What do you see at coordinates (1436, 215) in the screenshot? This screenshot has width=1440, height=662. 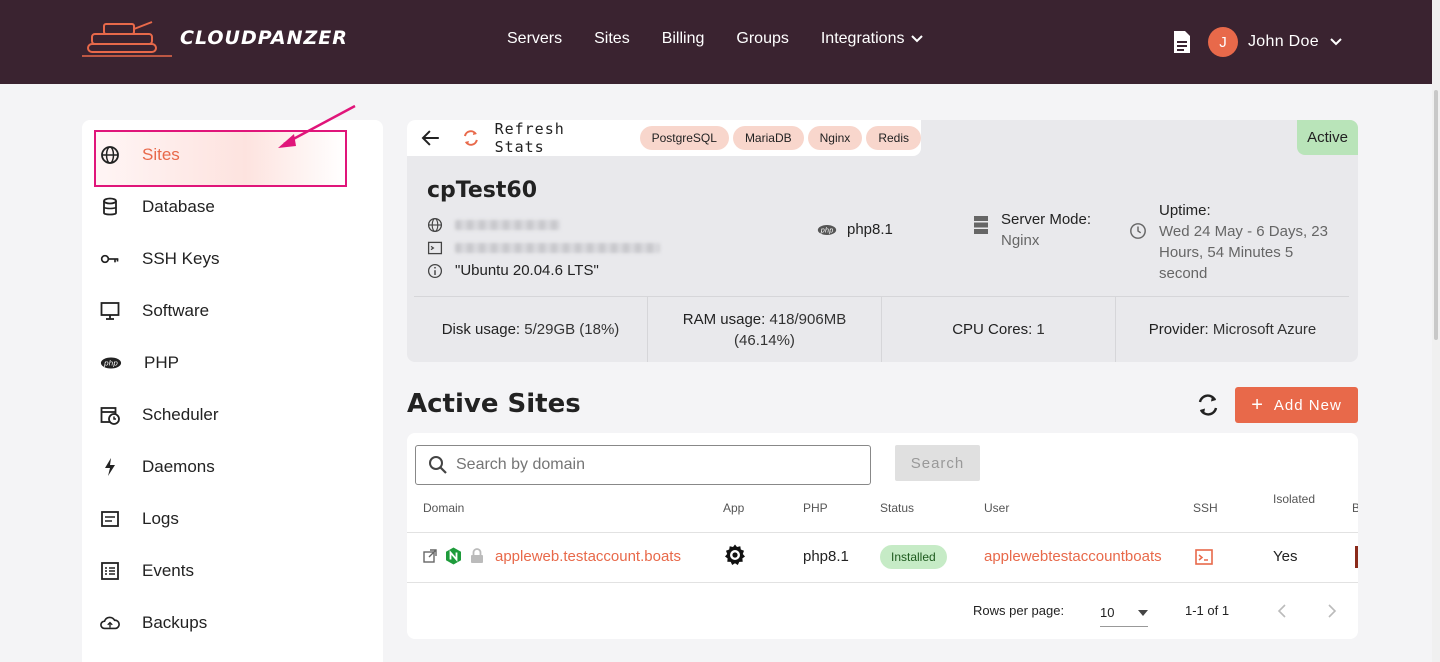 I see `scrollbar-thumb` at bounding box center [1436, 215].